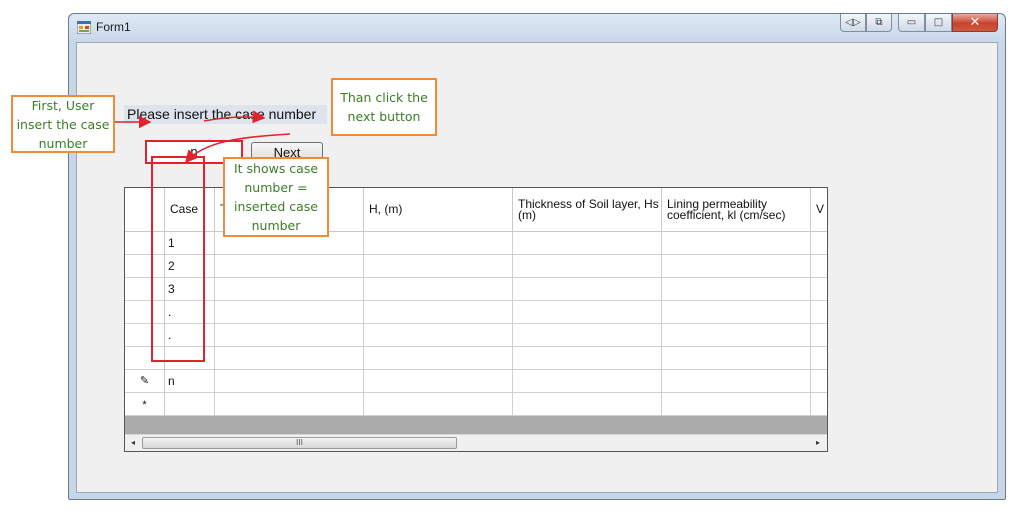 This screenshot has height=515, width=1023. What do you see at coordinates (113, 27) in the screenshot?
I see `window-title: Form1` at bounding box center [113, 27].